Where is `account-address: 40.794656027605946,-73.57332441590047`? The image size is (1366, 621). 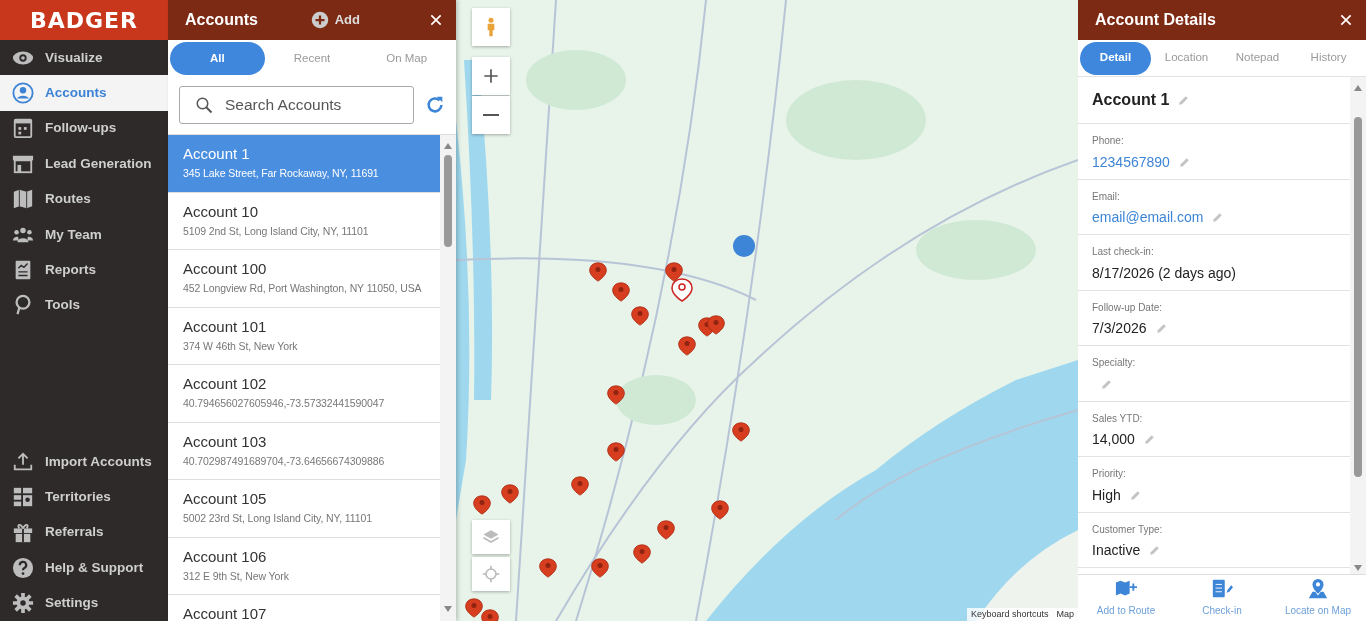 account-address: 40.794656027605946,-73.57332441590047 is located at coordinates (284, 403).